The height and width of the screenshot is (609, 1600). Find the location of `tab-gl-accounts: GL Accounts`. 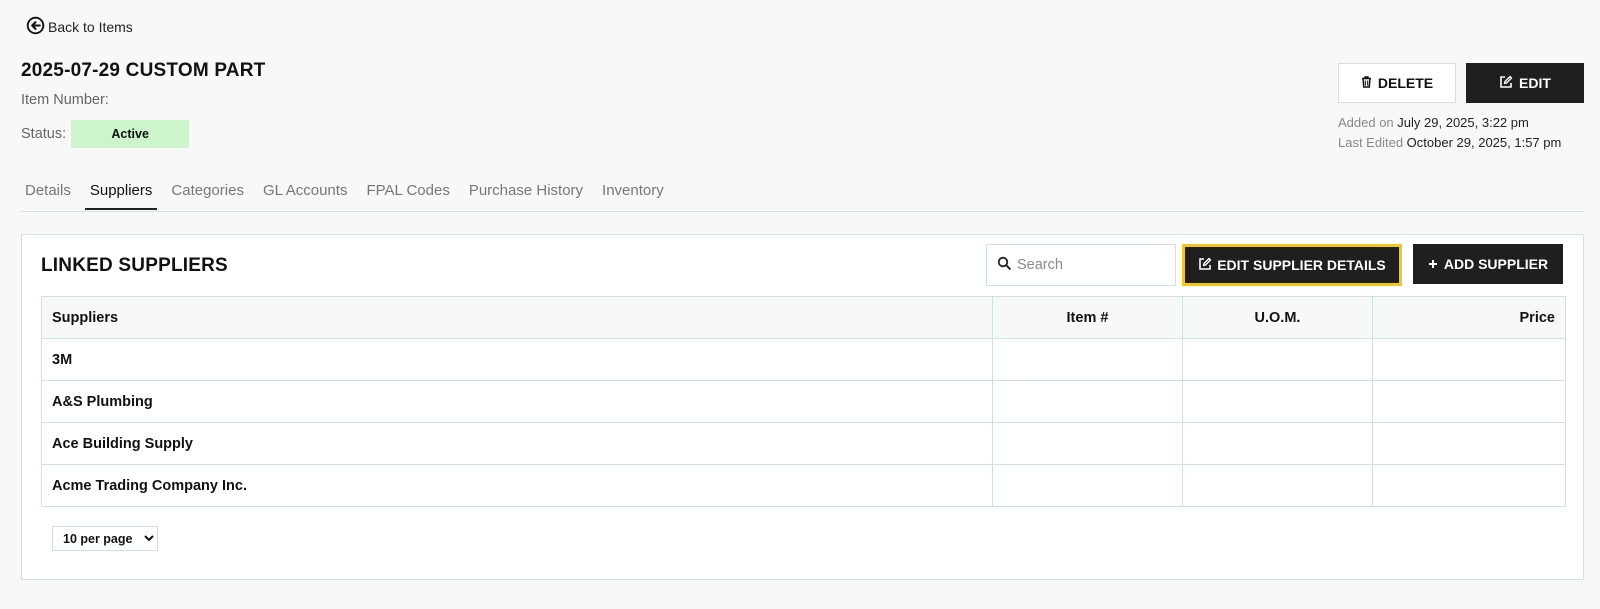

tab-gl-accounts: GL Accounts is located at coordinates (305, 191).